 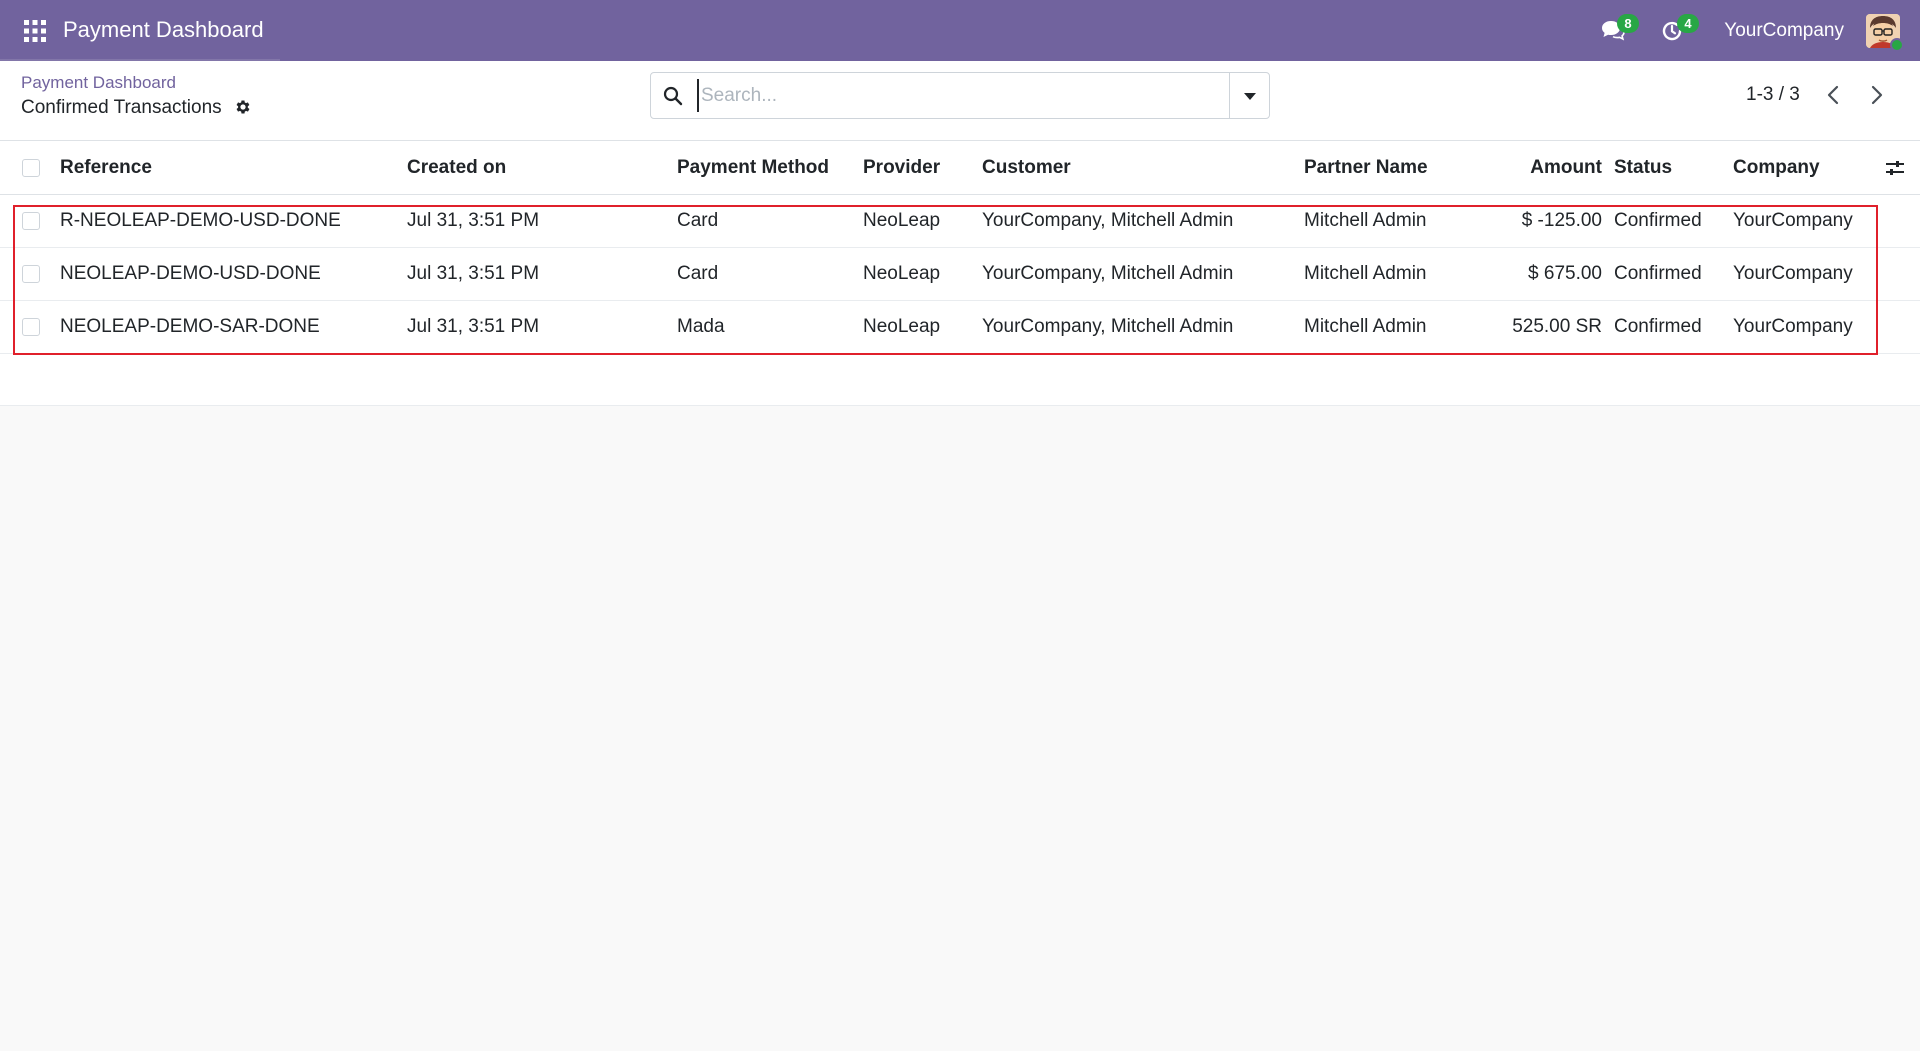 What do you see at coordinates (1773, 95) in the screenshot?
I see `pager-value: 1-3 / 3` at bounding box center [1773, 95].